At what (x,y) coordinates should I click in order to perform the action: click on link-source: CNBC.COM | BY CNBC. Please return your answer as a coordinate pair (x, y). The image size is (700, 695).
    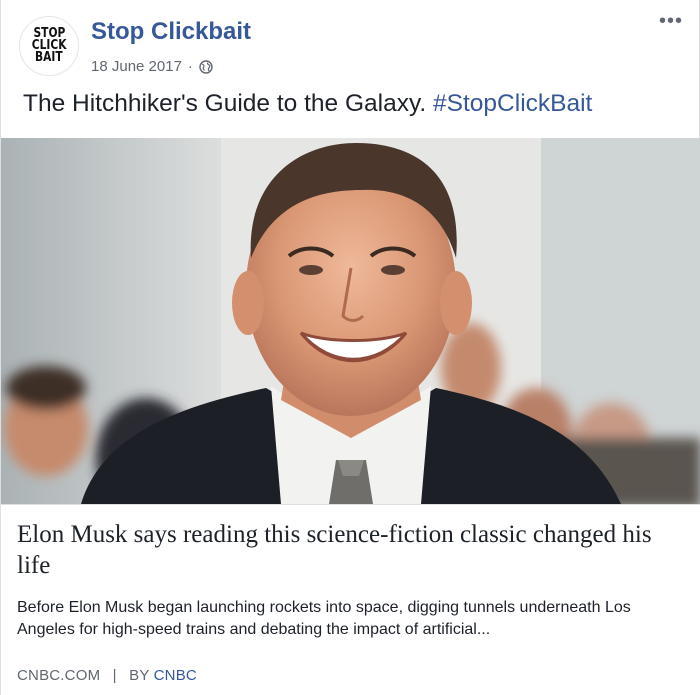
    Looking at the image, I should click on (107, 675).